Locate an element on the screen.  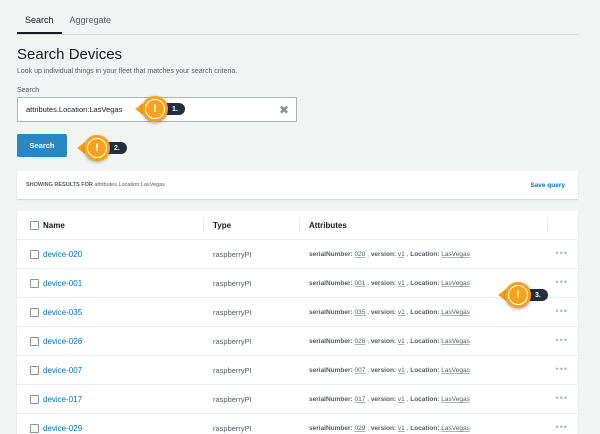
device-name-link: device-017 is located at coordinates (62, 399).